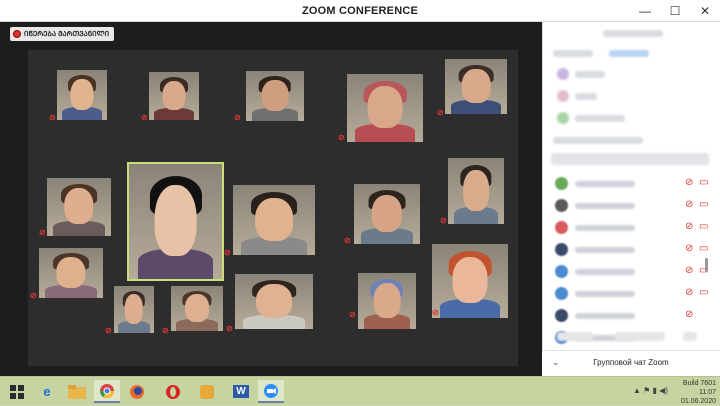  Describe the element at coordinates (650, 390) in the screenshot. I see `system-tray: ▲ ⚑ ▮ ◀)` at that location.